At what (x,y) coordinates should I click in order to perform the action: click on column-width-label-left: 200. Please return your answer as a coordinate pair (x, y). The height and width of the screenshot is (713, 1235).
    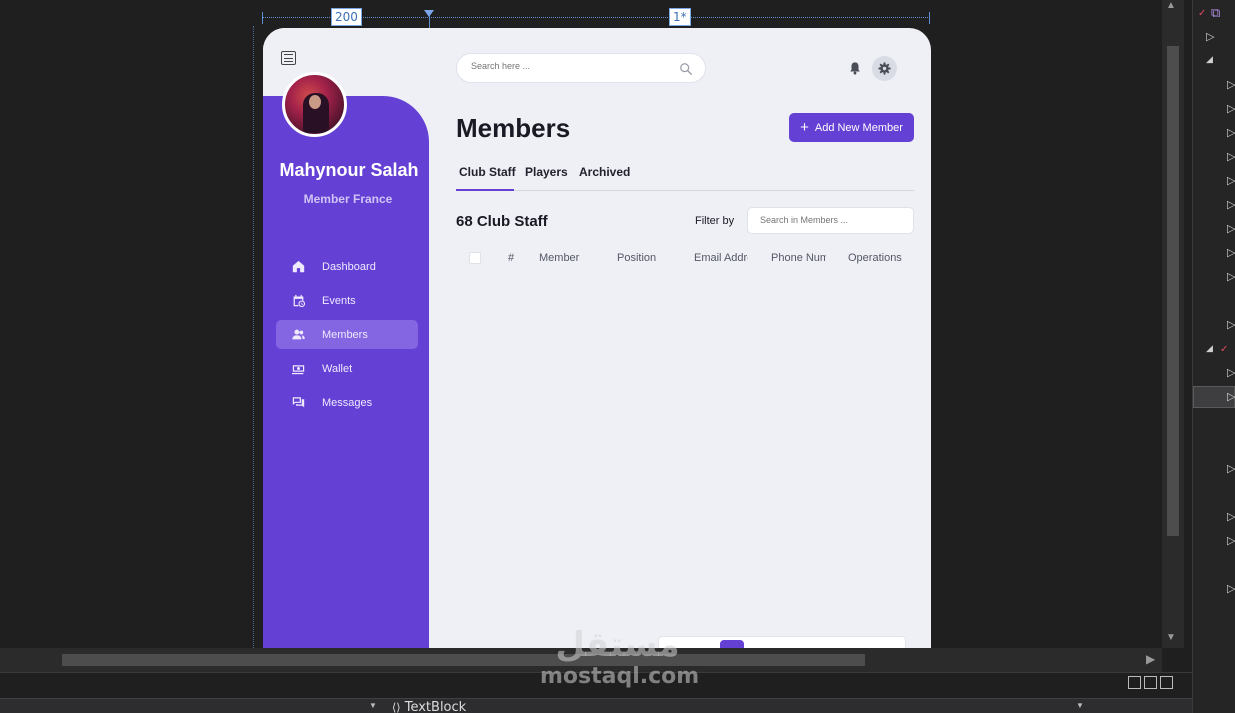
    Looking at the image, I should click on (346, 17).